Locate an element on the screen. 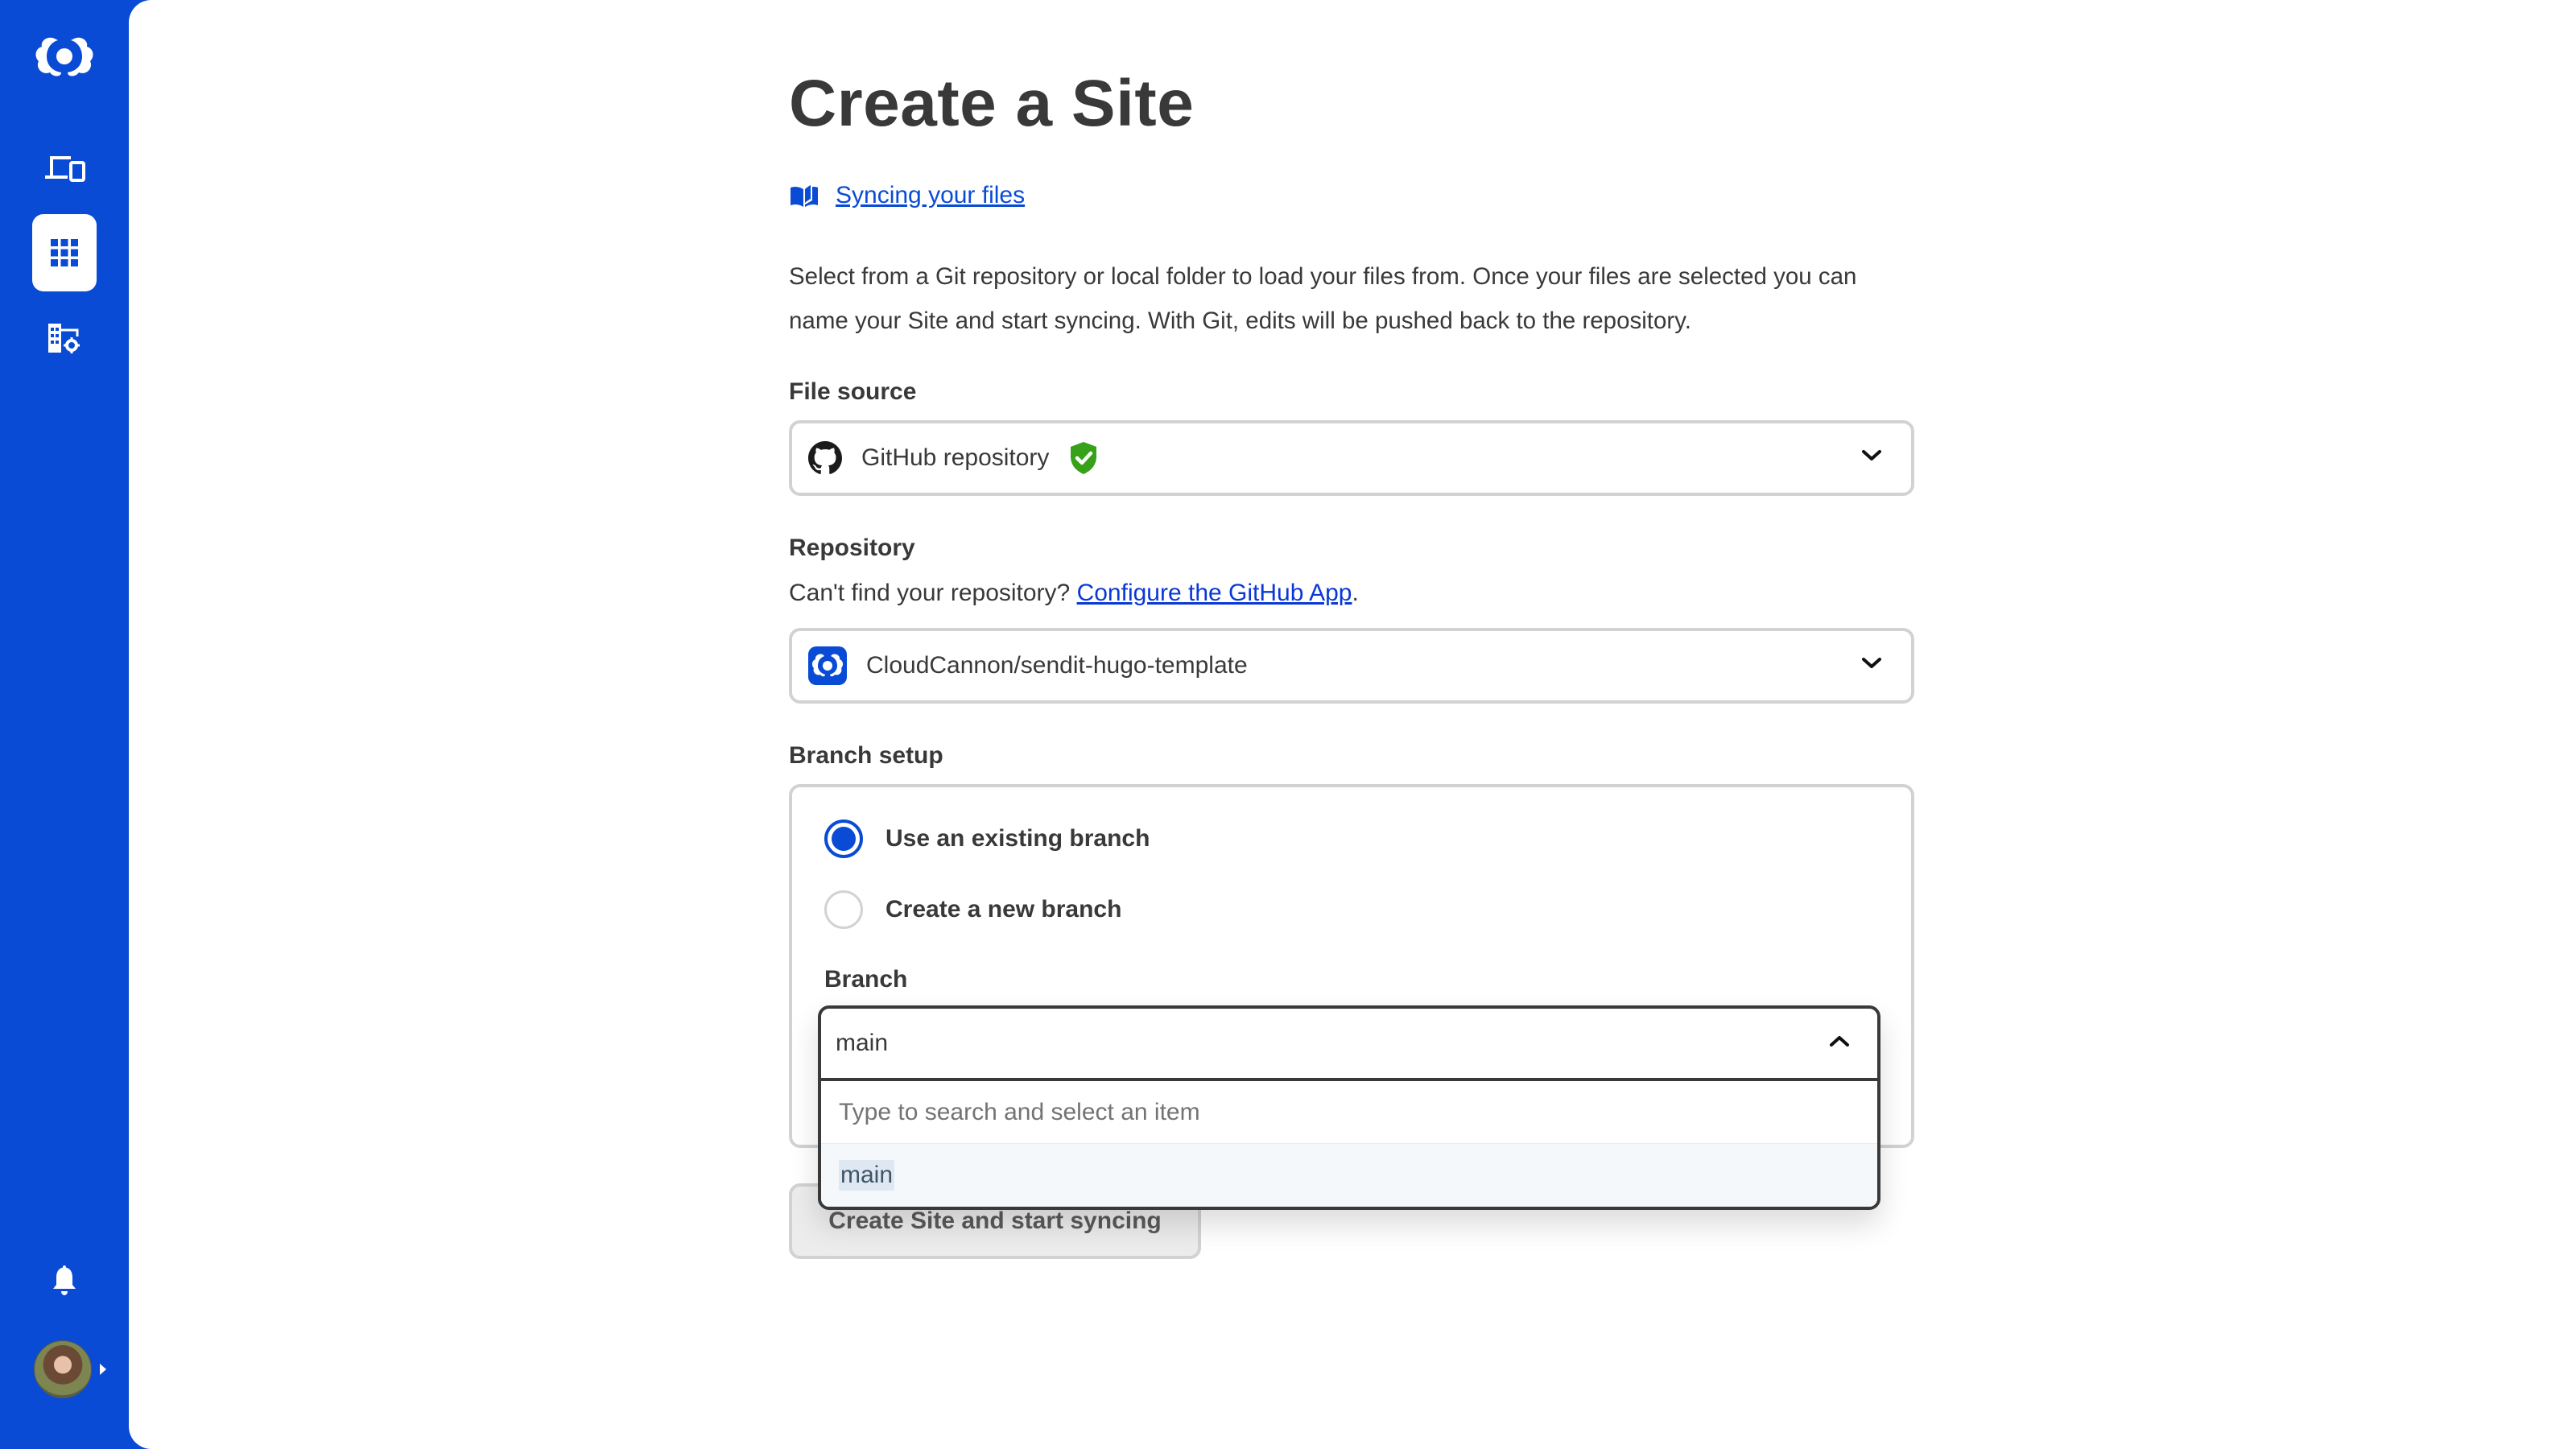 This screenshot has height=1449, width=2576. branch-search-row is located at coordinates (1349, 1112).